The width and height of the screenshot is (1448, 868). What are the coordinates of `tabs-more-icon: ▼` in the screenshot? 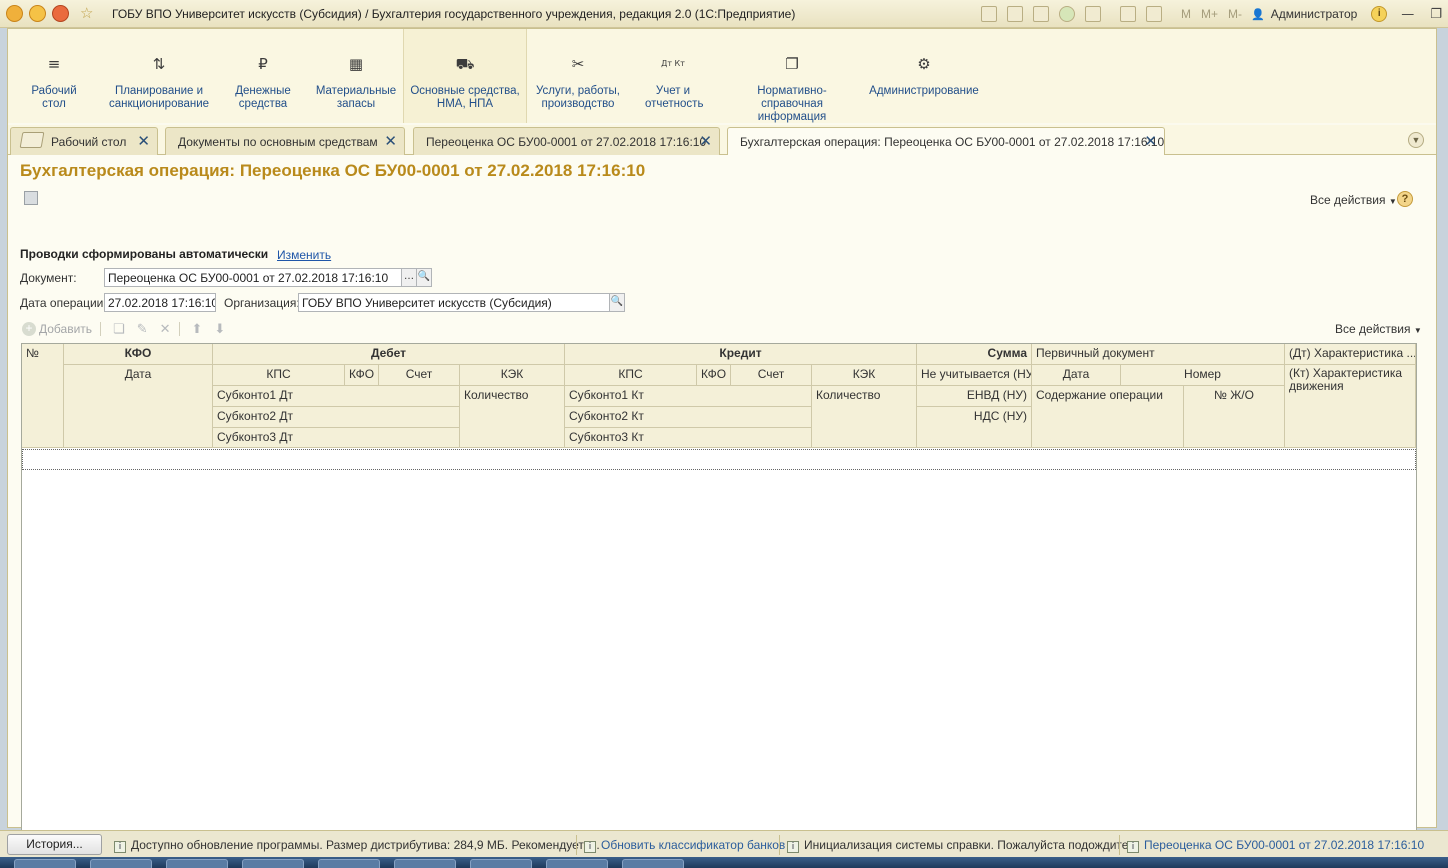 It's located at (1416, 140).